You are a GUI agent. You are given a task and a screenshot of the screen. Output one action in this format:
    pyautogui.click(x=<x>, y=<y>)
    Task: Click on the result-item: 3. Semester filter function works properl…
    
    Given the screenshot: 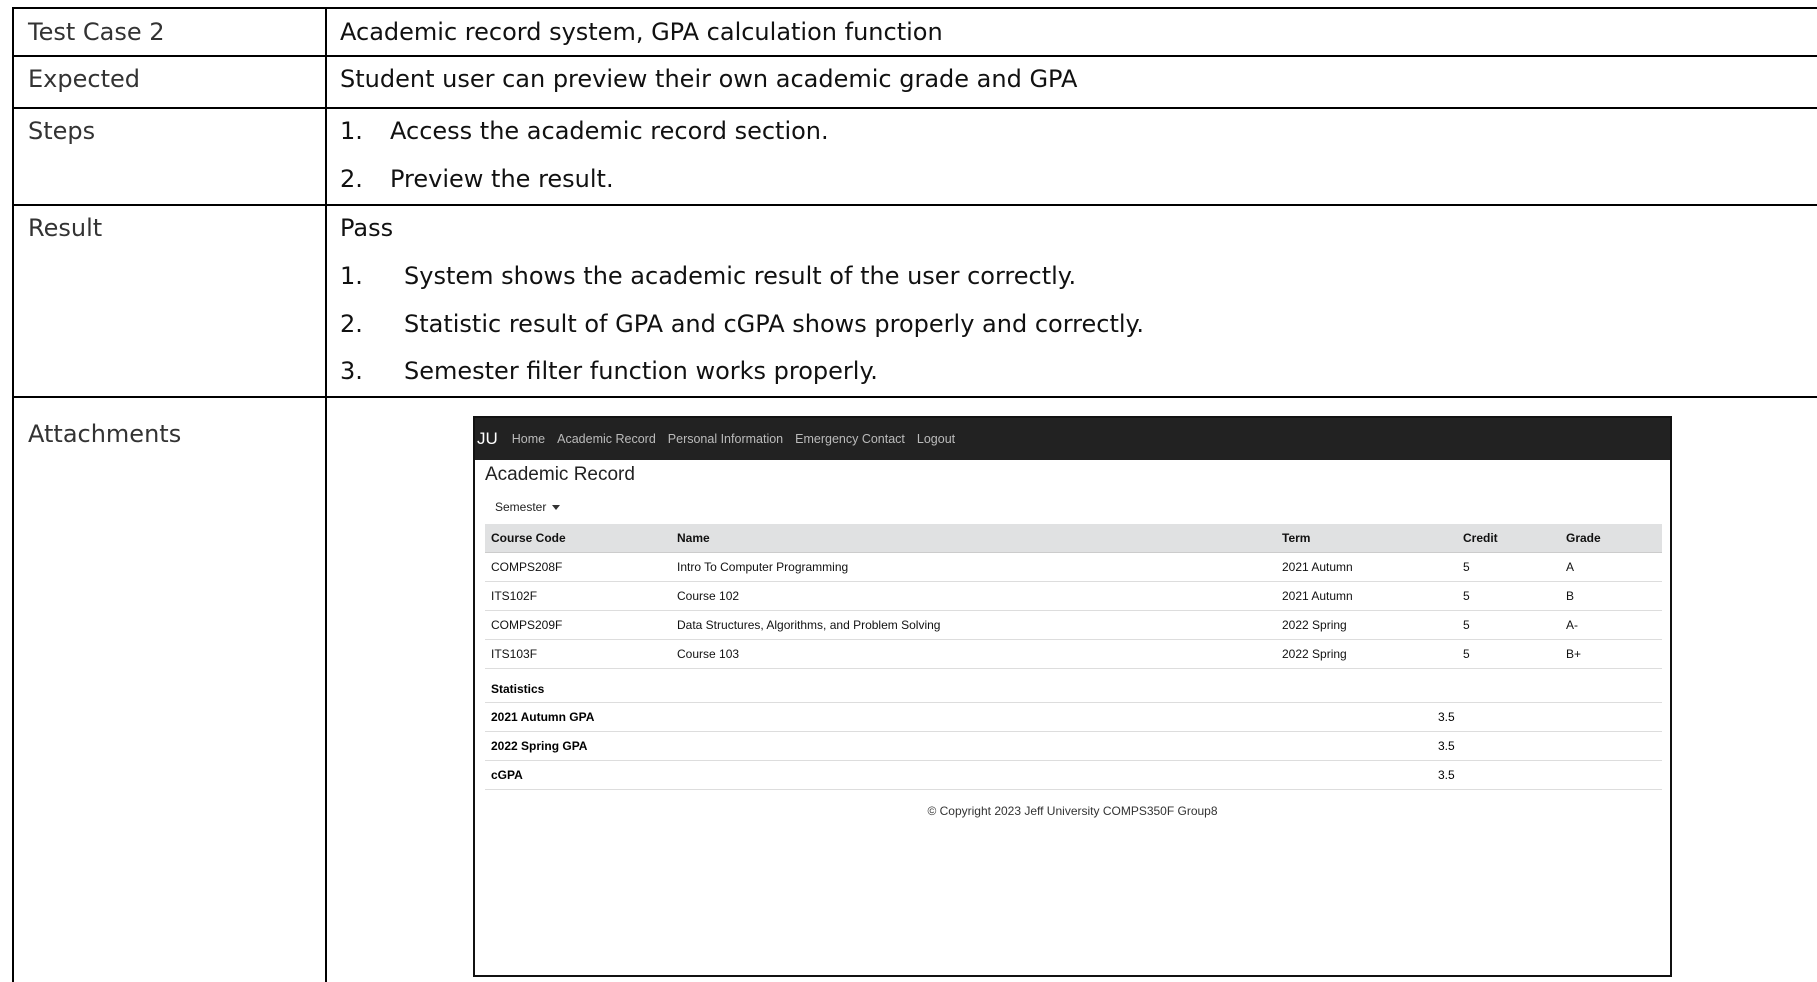 What is the action you would take?
    pyautogui.click(x=609, y=371)
    